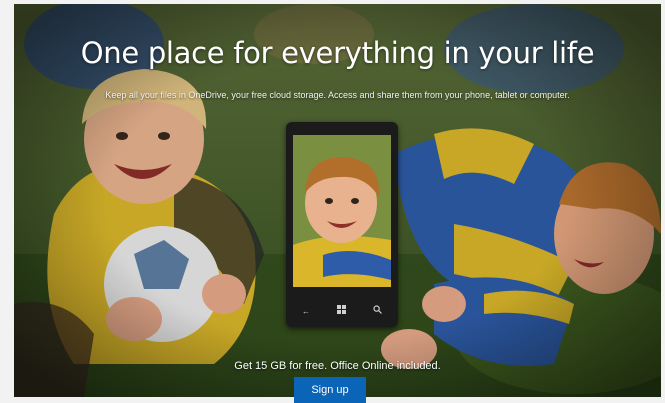 The height and width of the screenshot is (403, 665). I want to click on phone-screen-image, so click(342, 211).